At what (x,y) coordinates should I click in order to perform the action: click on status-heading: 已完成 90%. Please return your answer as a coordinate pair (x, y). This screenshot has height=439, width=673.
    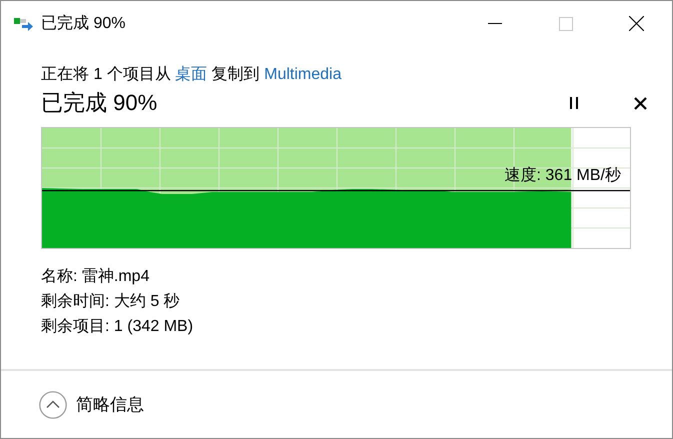
    Looking at the image, I should click on (99, 103).